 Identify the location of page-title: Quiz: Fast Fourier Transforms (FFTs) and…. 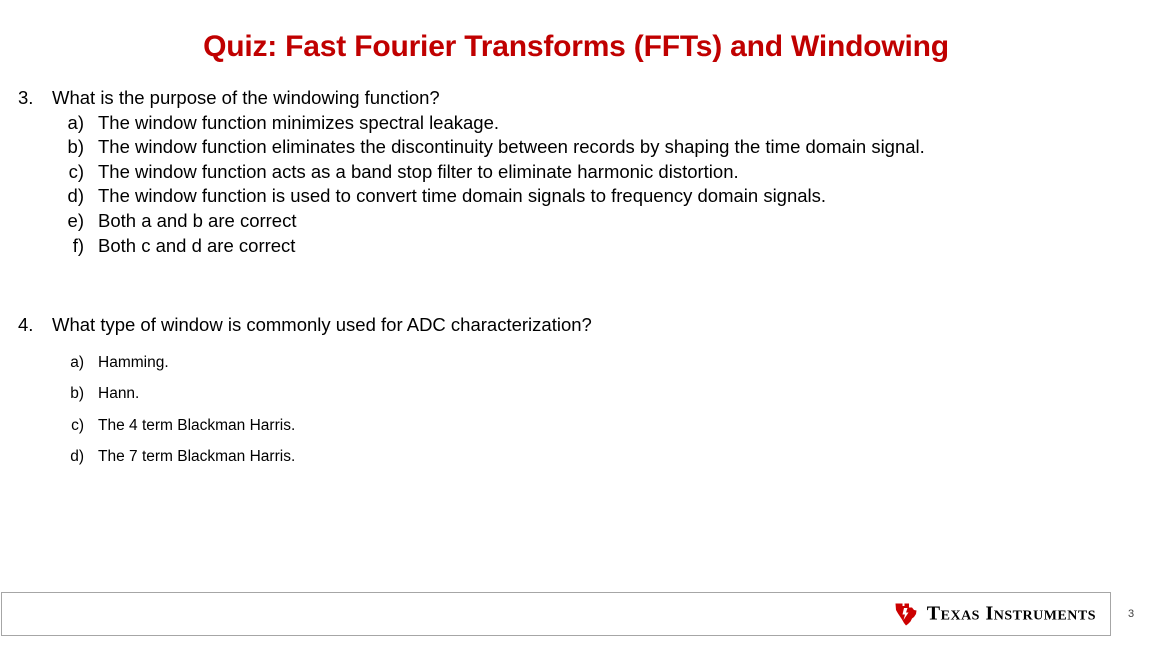
(576, 46).